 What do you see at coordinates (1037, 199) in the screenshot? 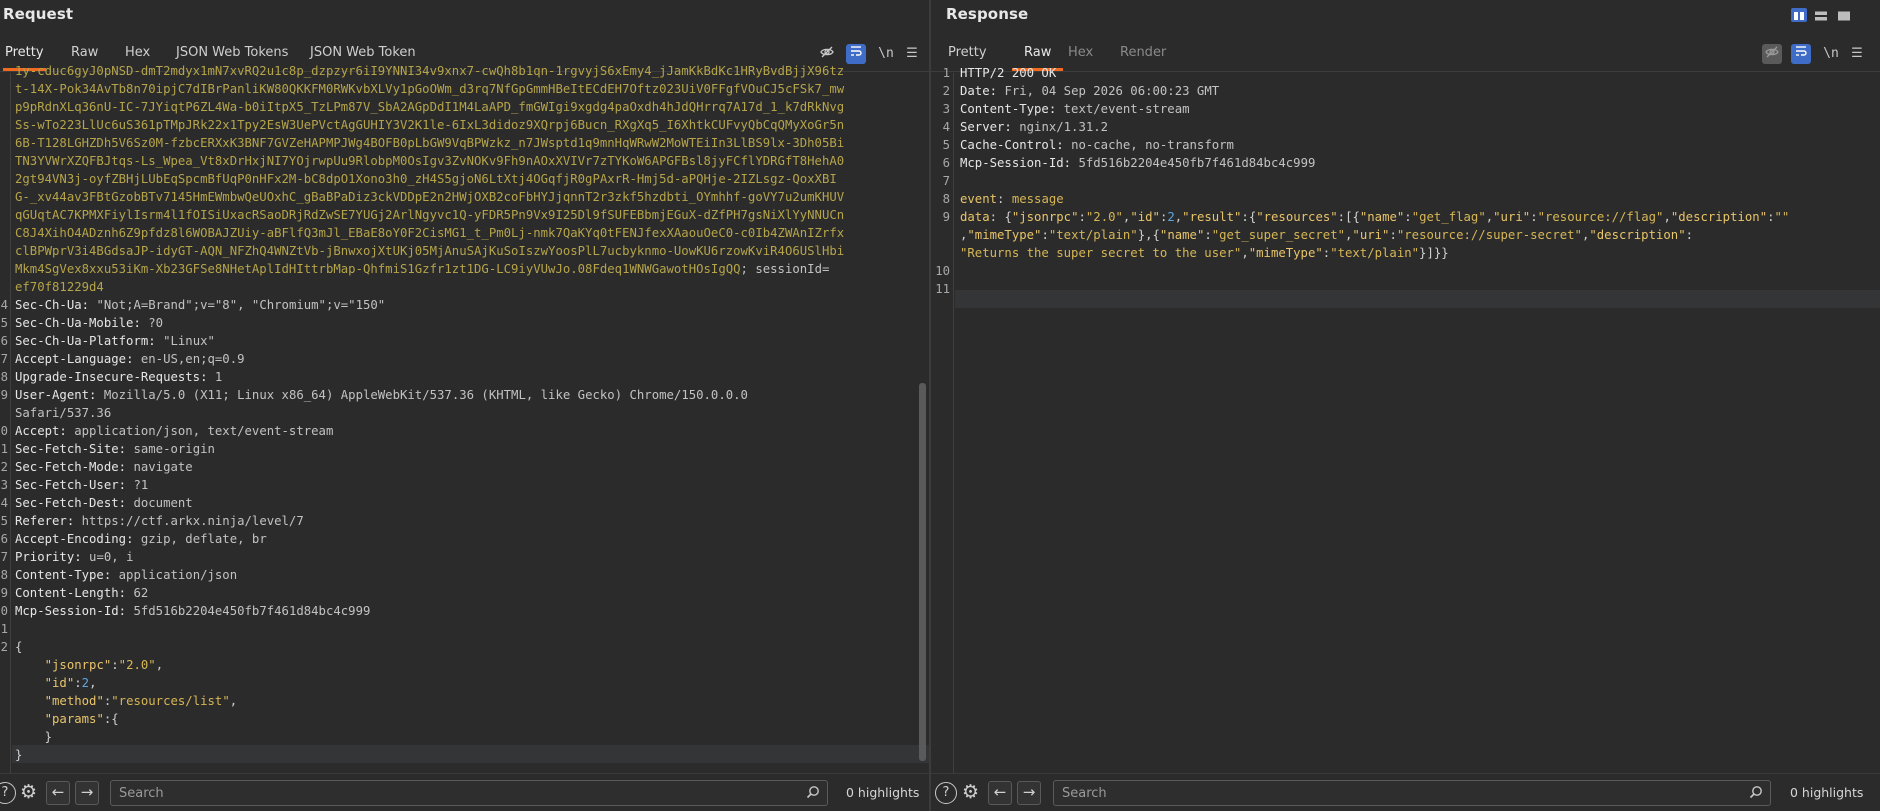
I see `sse-event-value: message` at bounding box center [1037, 199].